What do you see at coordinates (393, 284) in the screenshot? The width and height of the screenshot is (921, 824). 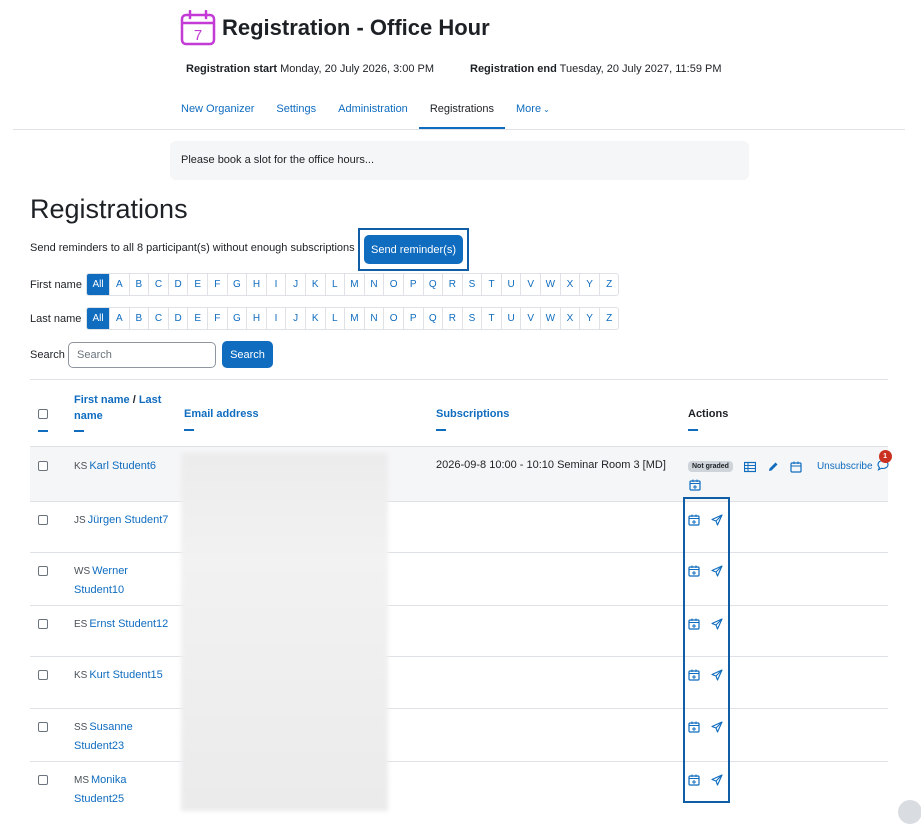 I see `first-initial-o: O` at bounding box center [393, 284].